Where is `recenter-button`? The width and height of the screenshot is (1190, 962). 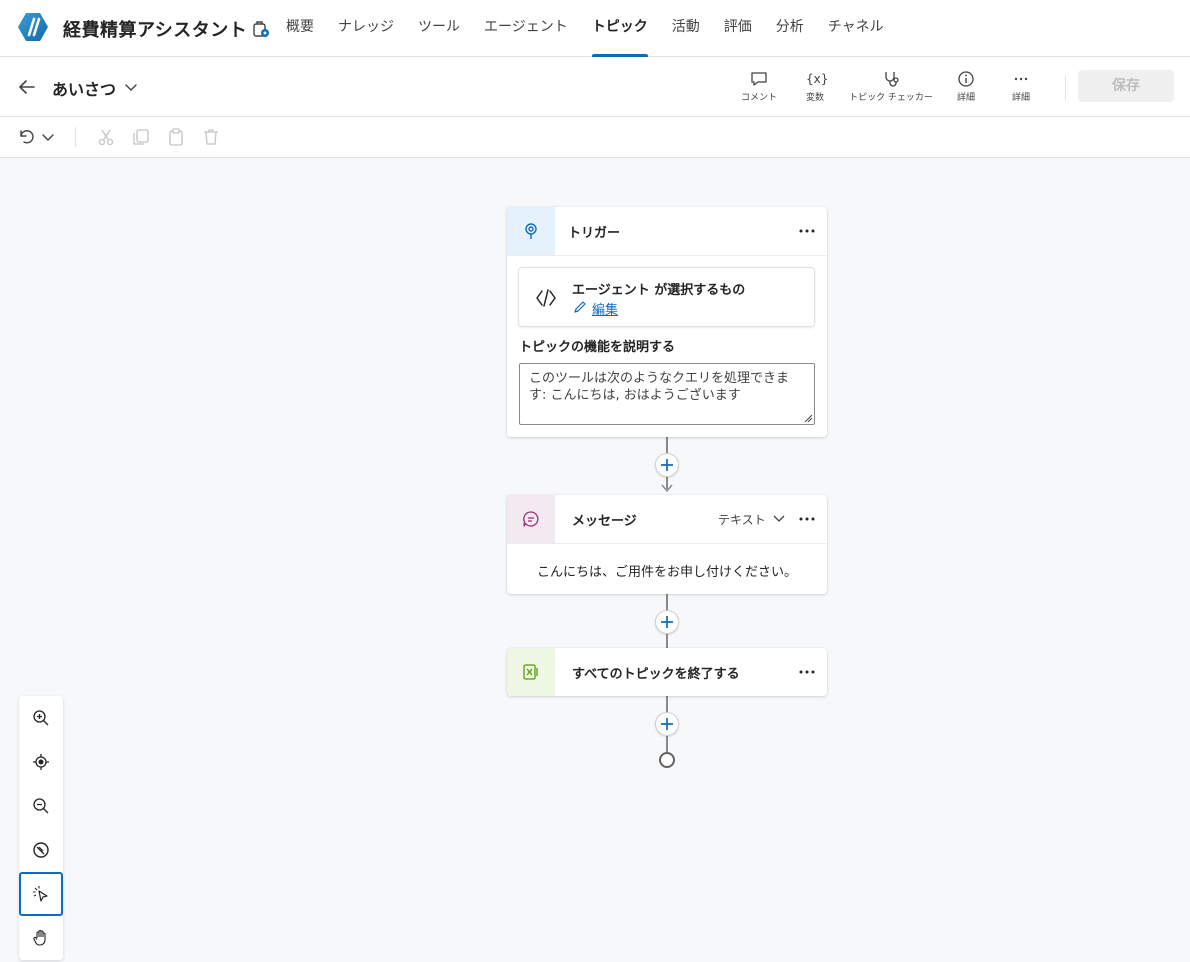 recenter-button is located at coordinates (41, 762).